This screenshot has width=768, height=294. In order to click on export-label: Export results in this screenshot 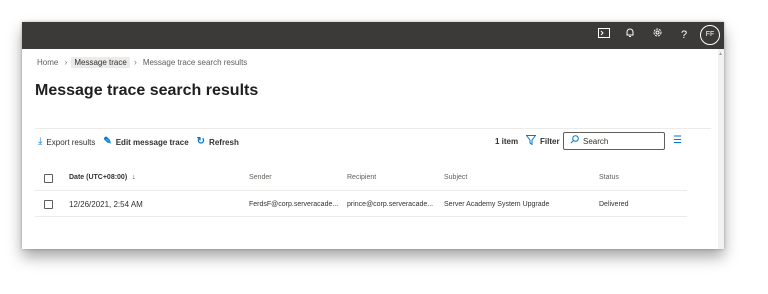, I will do `click(71, 142)`.